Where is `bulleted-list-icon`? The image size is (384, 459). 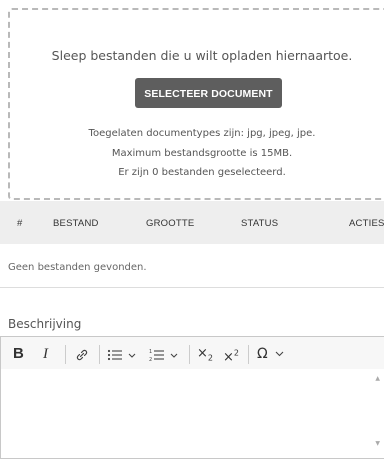 bulleted-list-icon is located at coordinates (121, 354).